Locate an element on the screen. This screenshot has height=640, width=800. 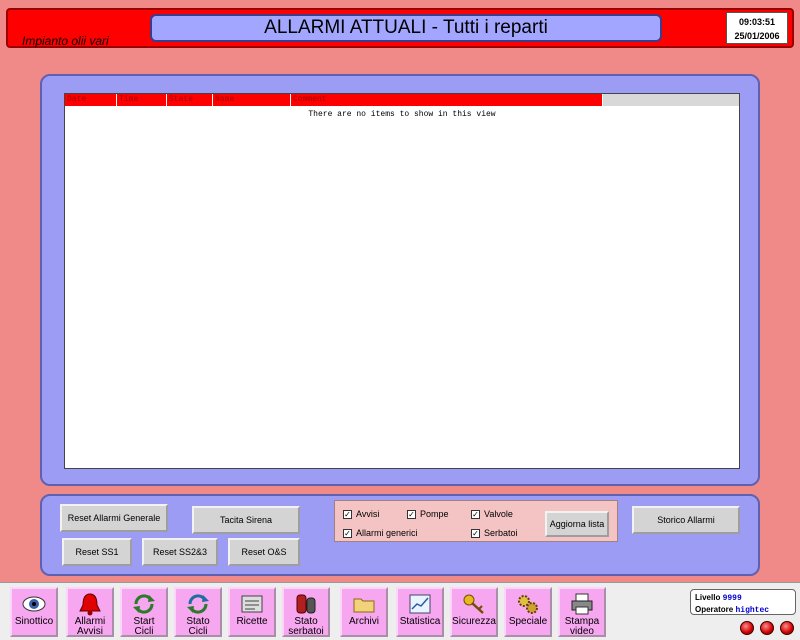
column-comment: Comment is located at coordinates (447, 100).